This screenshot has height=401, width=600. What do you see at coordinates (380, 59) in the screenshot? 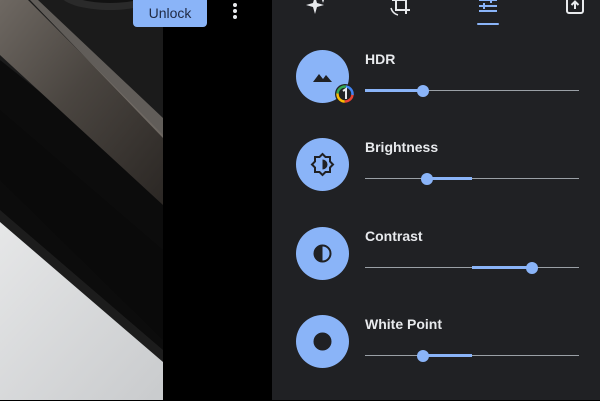
I see `adjustment-label: HDR` at bounding box center [380, 59].